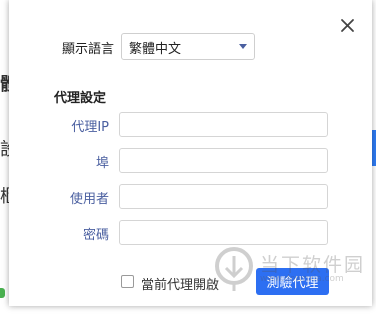  What do you see at coordinates (243, 46) in the screenshot?
I see `chevron-down-icon` at bounding box center [243, 46].